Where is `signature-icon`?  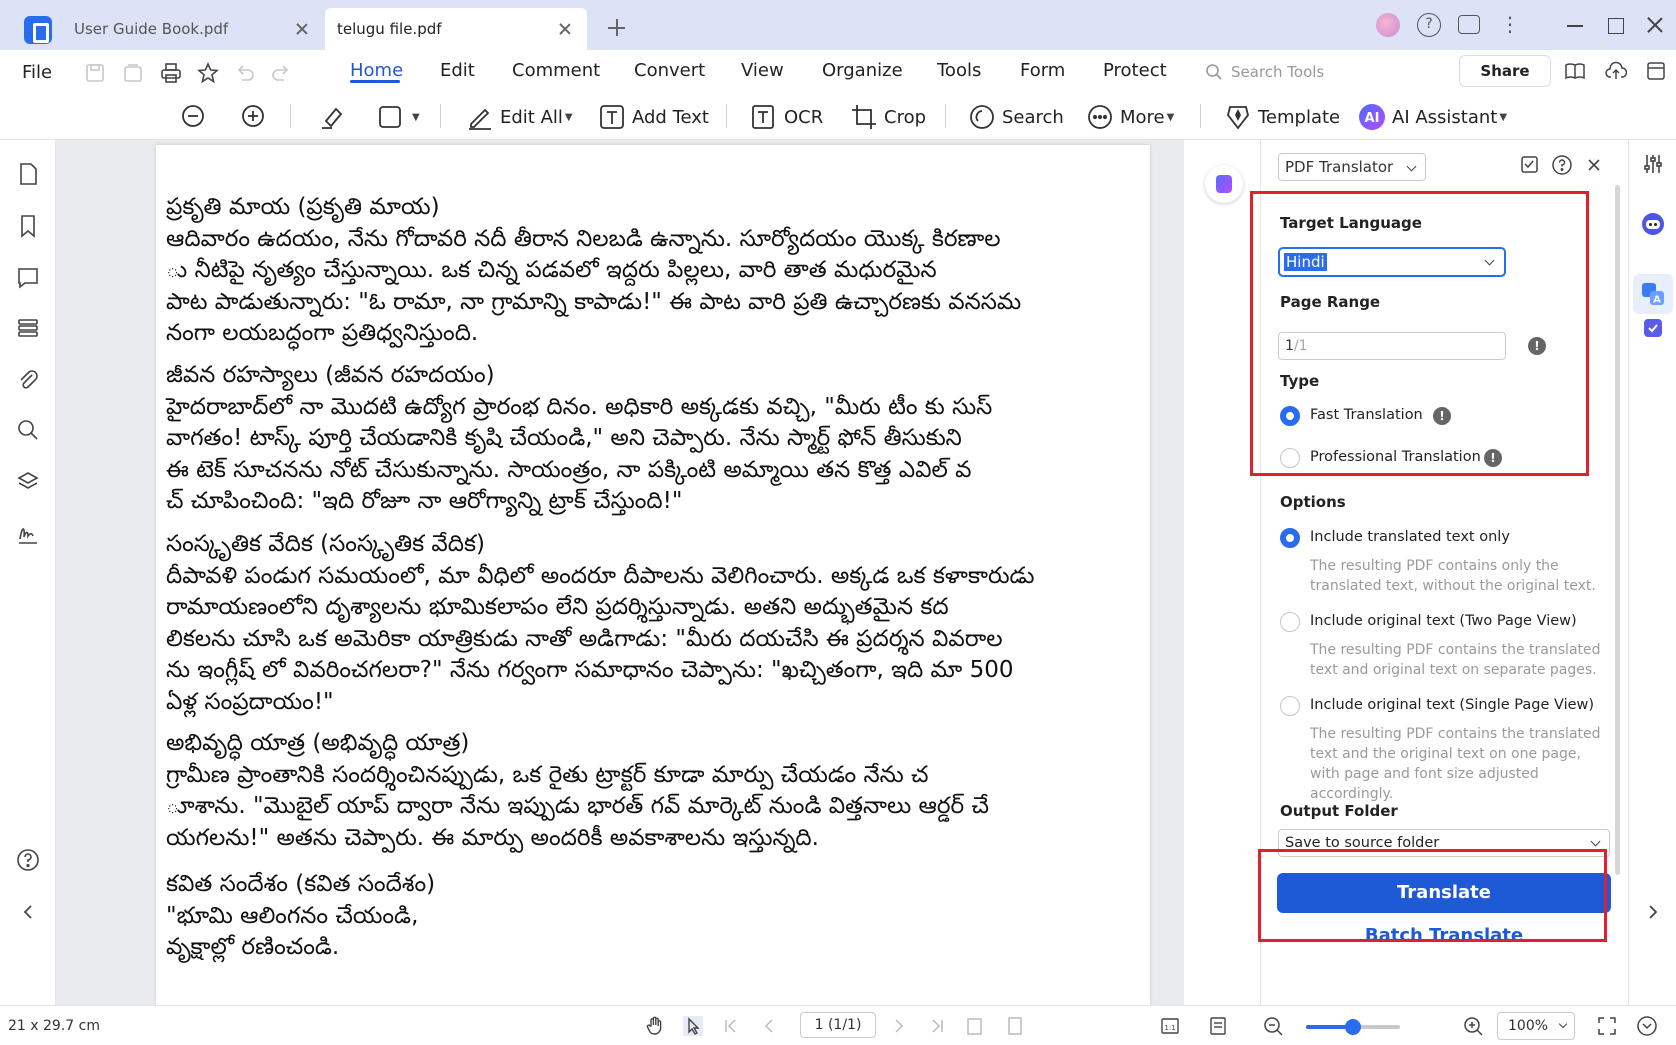
signature-icon is located at coordinates (28, 534).